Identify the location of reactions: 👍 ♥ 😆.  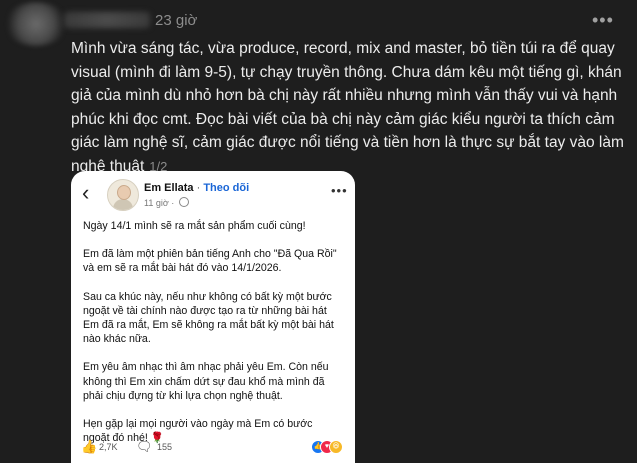
(332, 447).